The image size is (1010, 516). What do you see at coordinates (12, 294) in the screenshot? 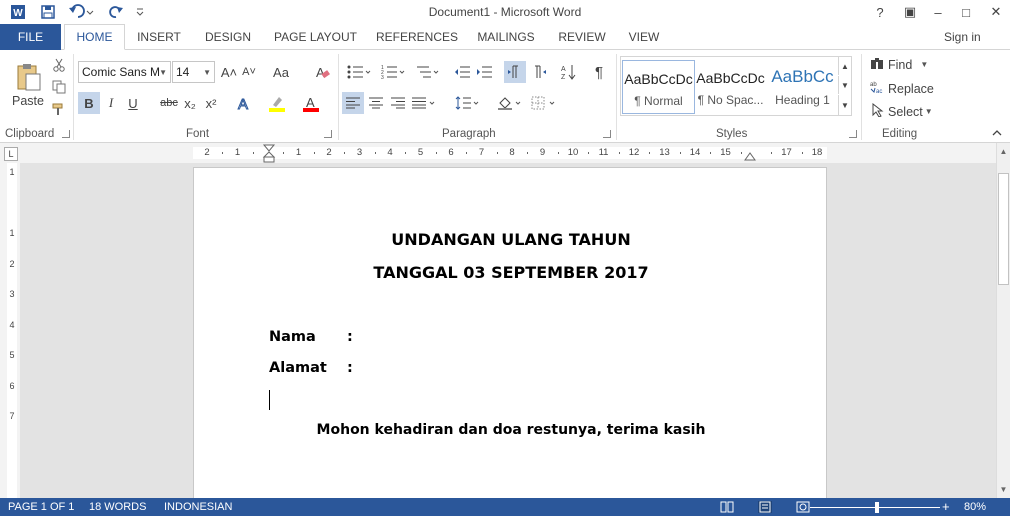
I see `vertical-ruler-number: 3` at bounding box center [12, 294].